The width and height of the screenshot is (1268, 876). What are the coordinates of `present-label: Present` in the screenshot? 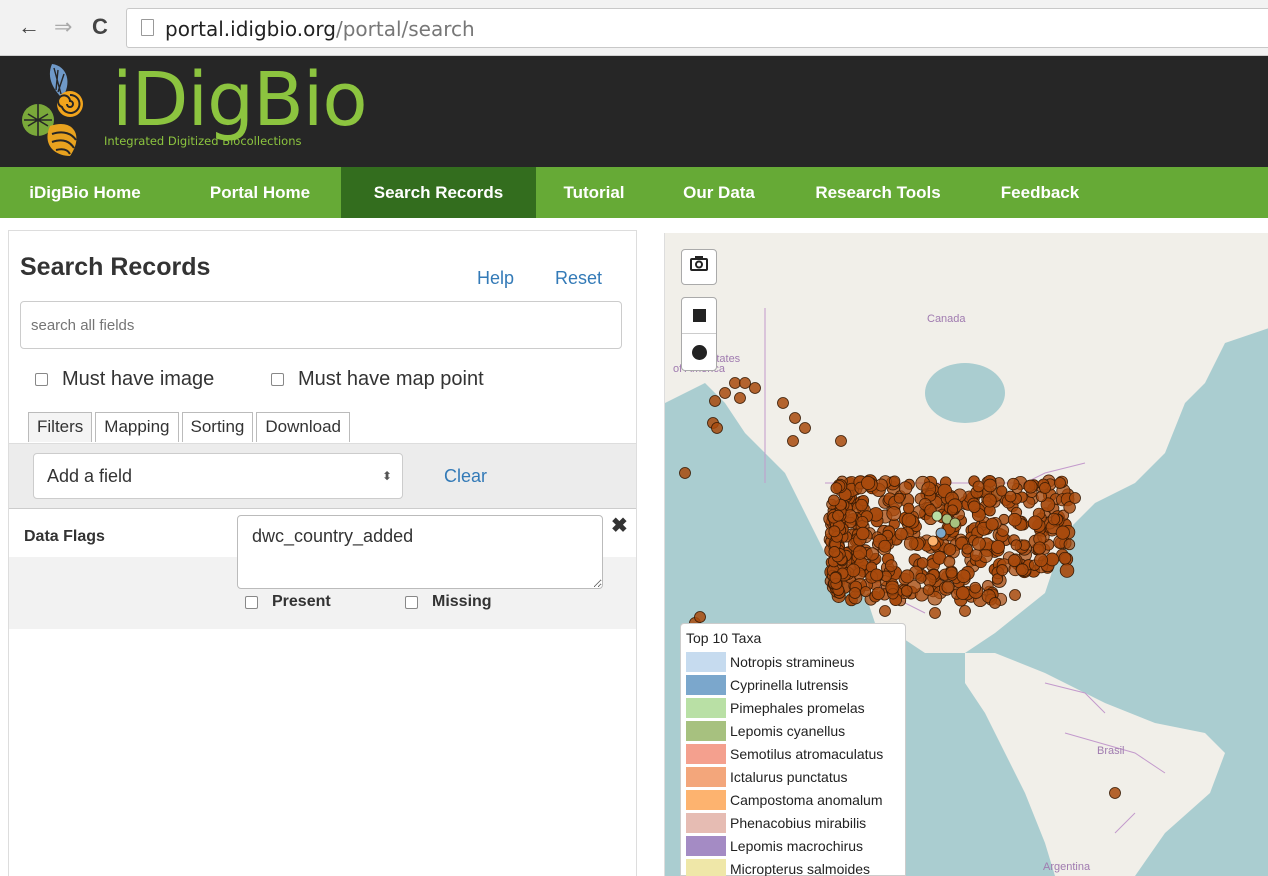 It's located at (301, 601).